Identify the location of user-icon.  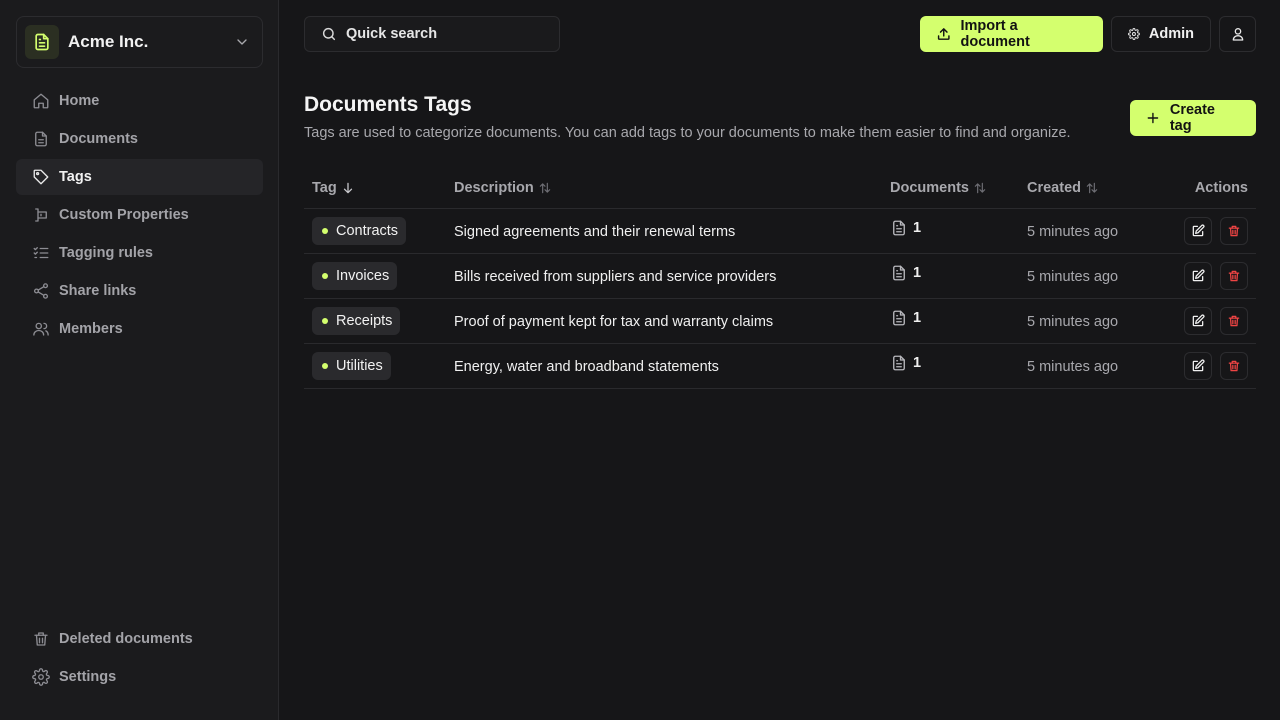
(1237, 34).